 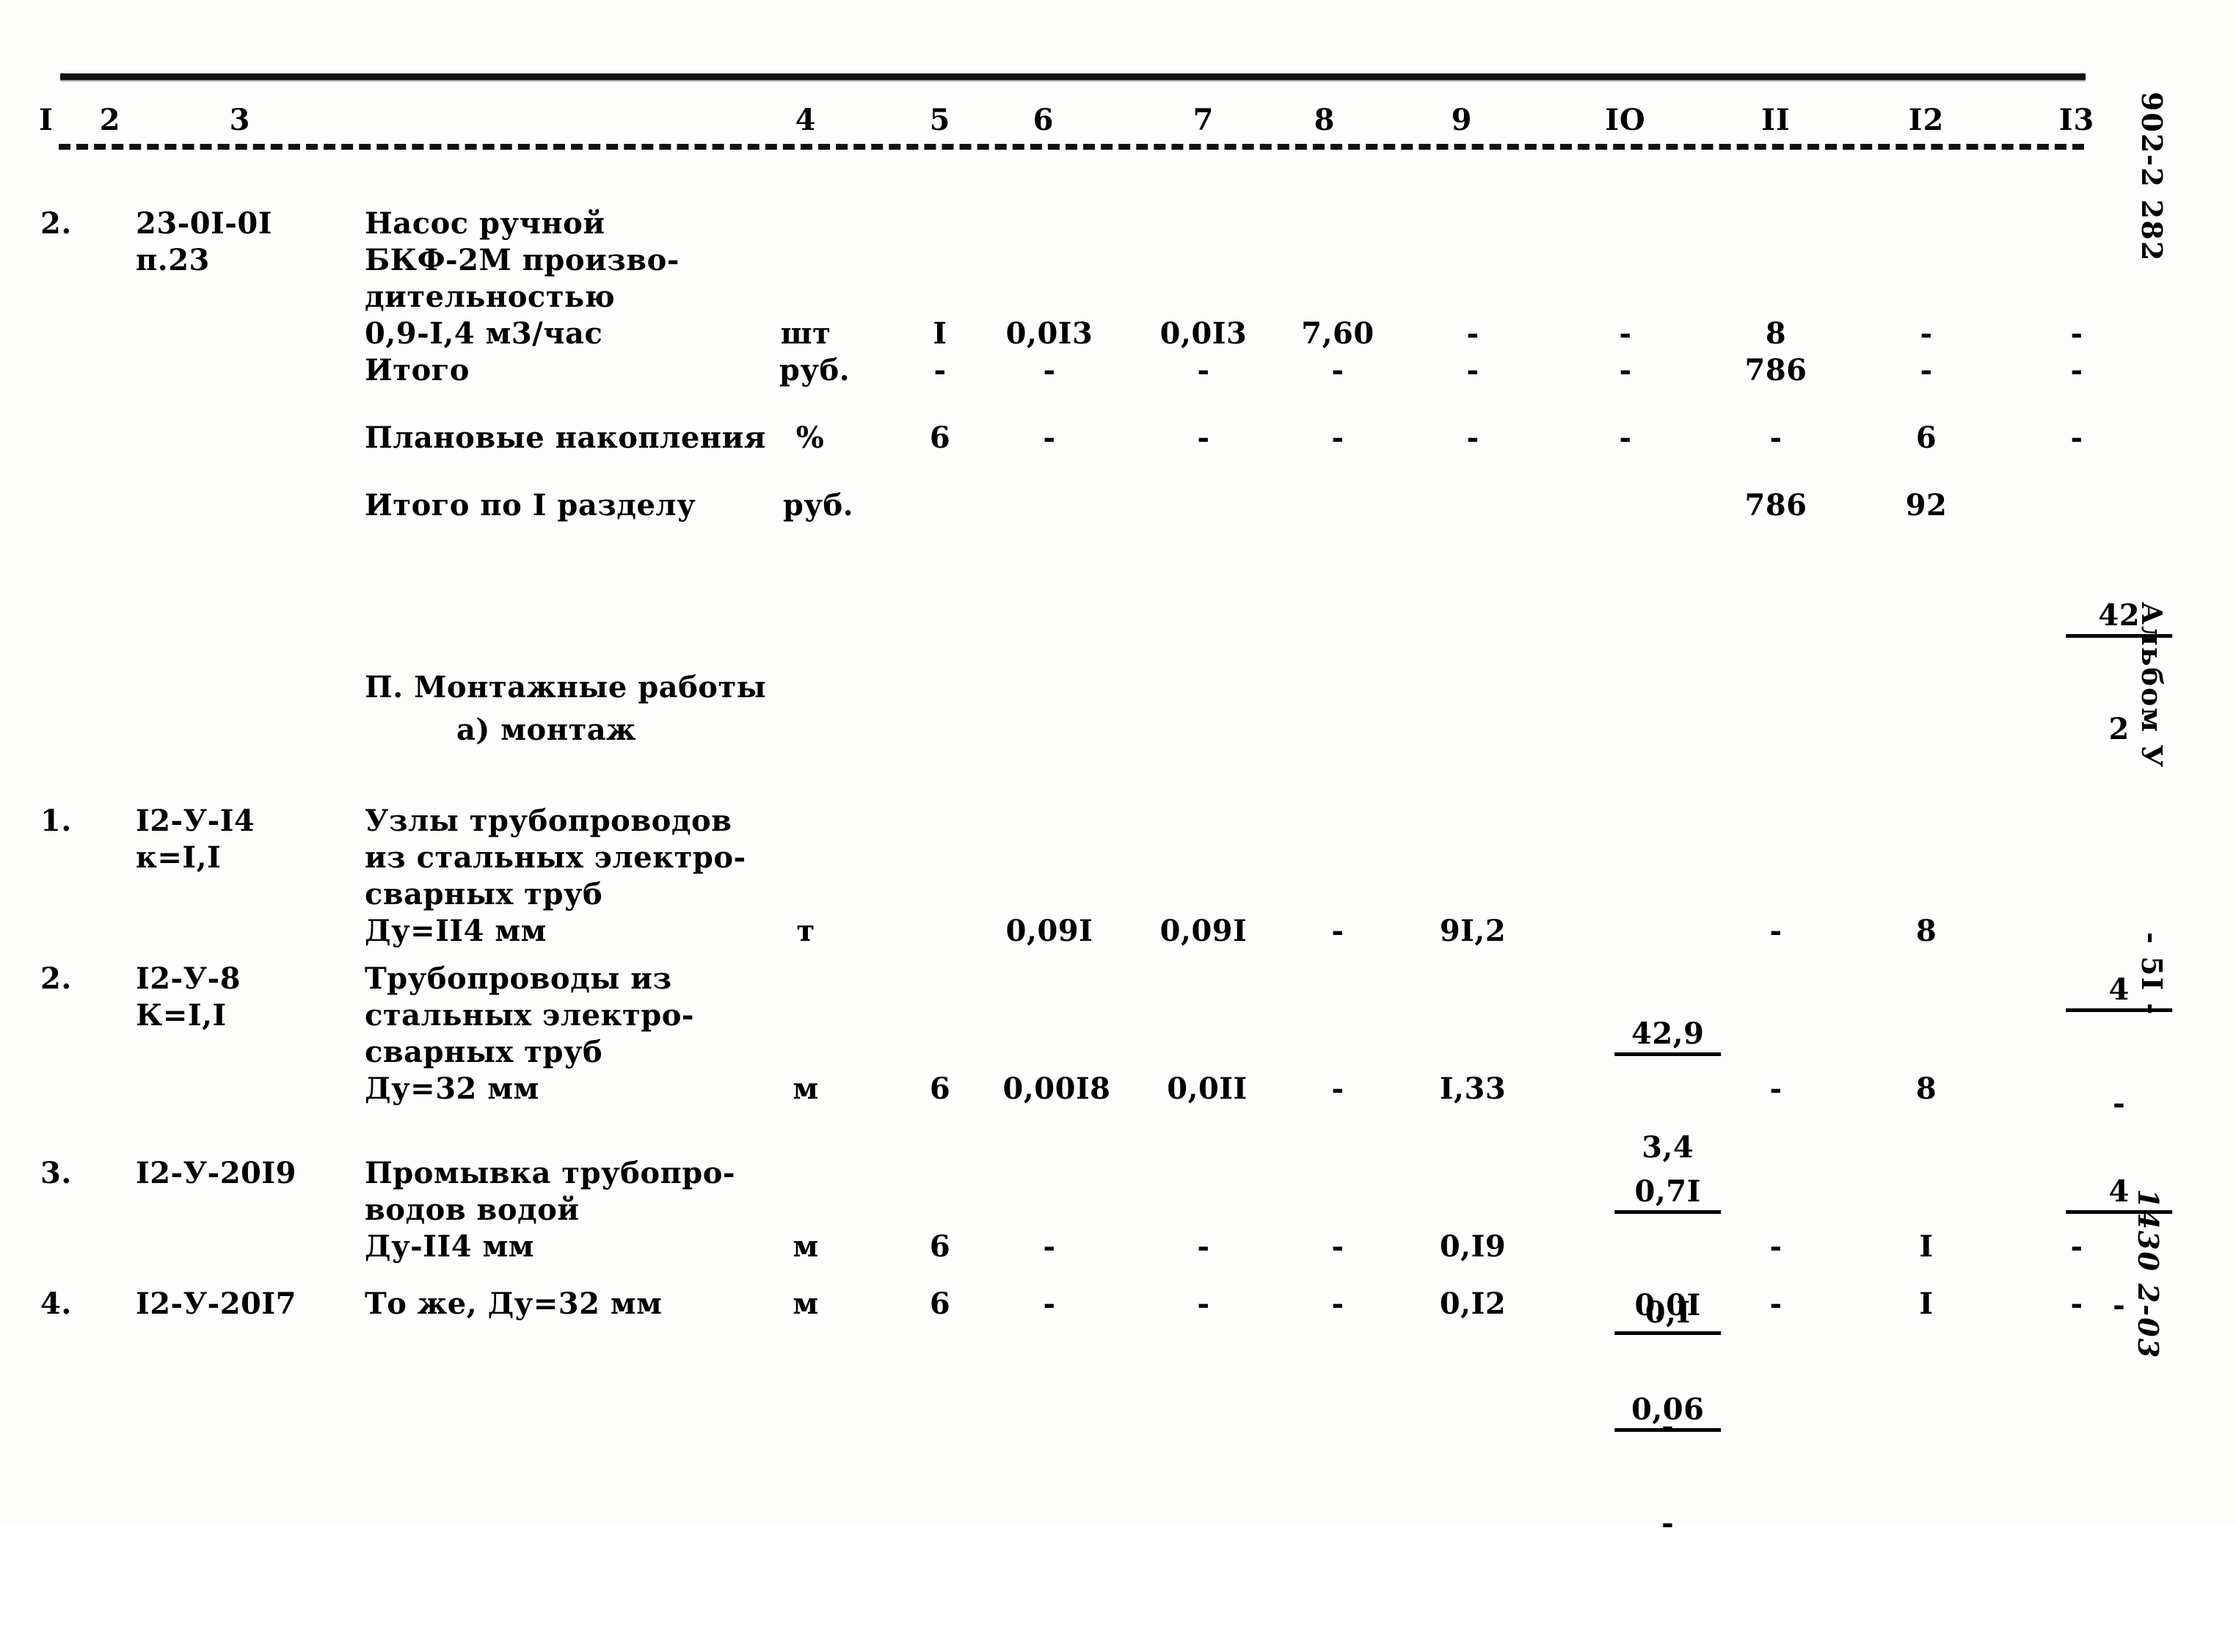 I want to click on cell-col9: 0,I2, so click(x=1473, y=1304).